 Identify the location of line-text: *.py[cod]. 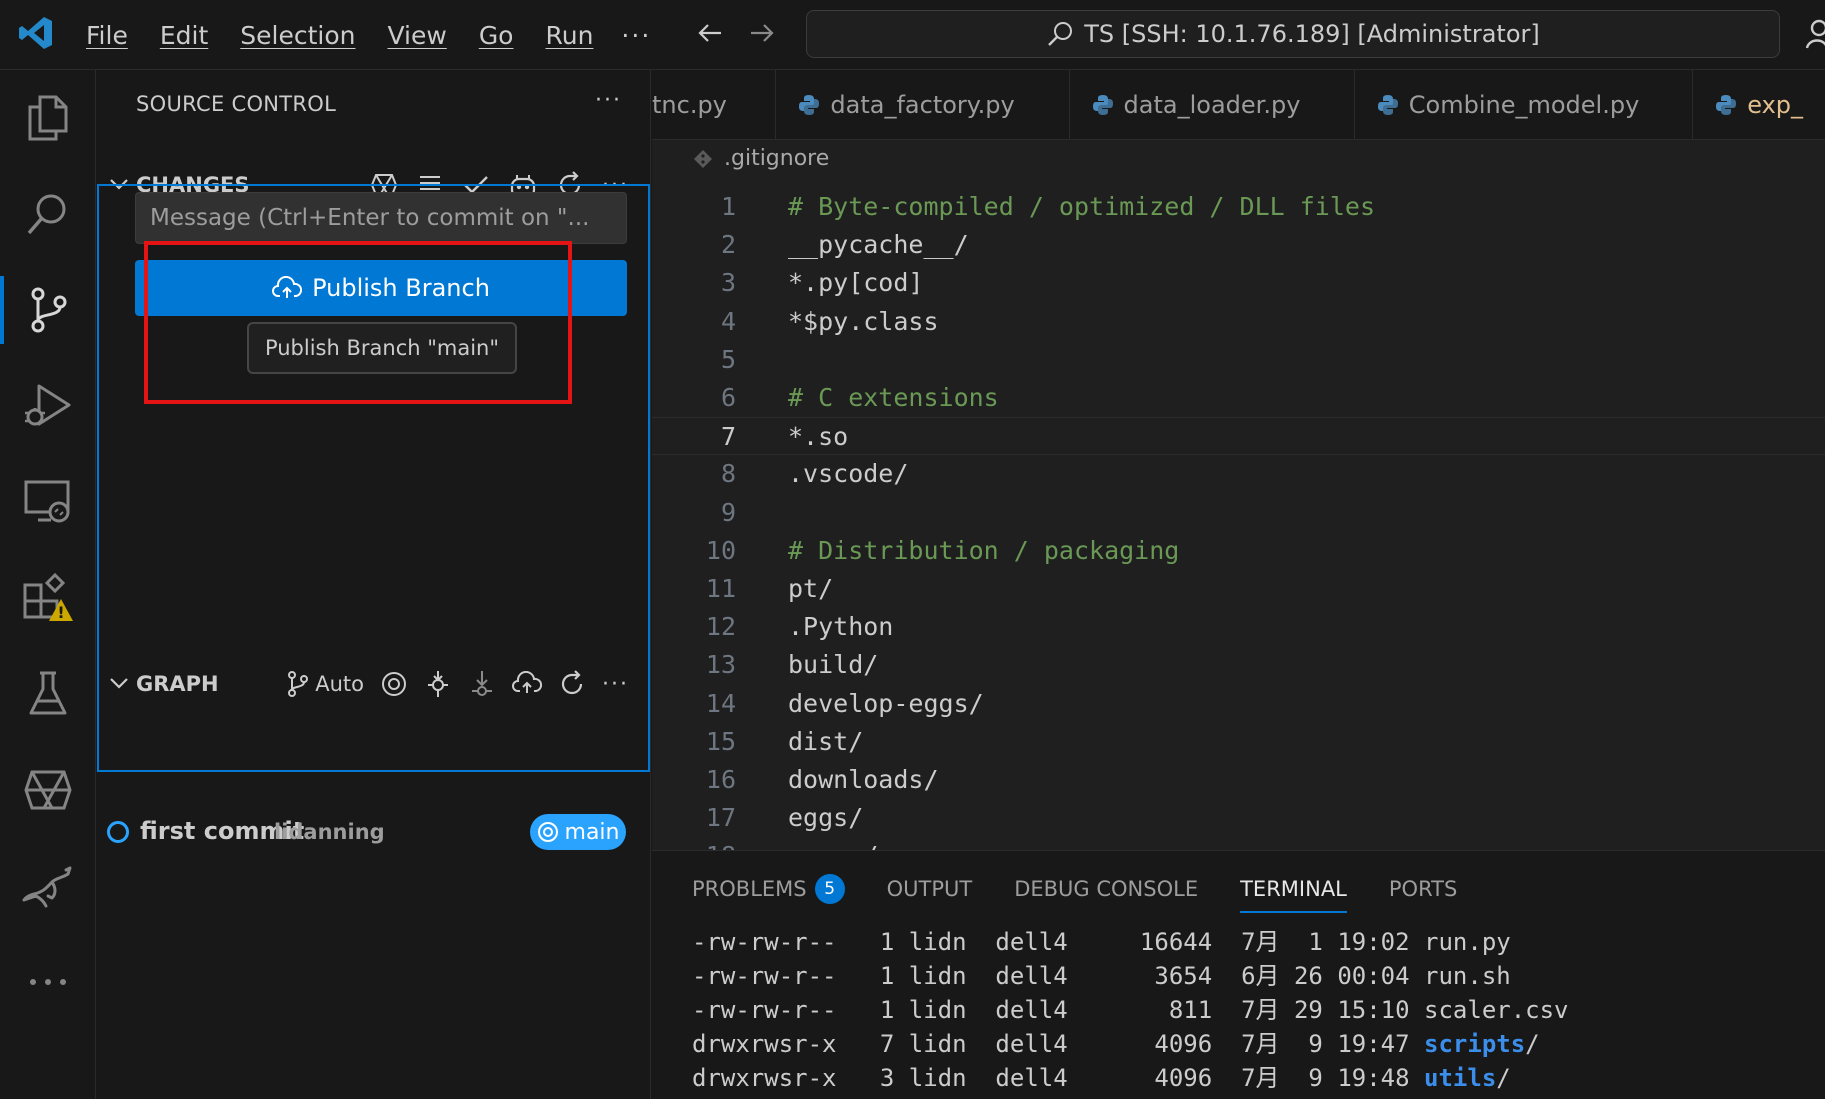
(856, 283).